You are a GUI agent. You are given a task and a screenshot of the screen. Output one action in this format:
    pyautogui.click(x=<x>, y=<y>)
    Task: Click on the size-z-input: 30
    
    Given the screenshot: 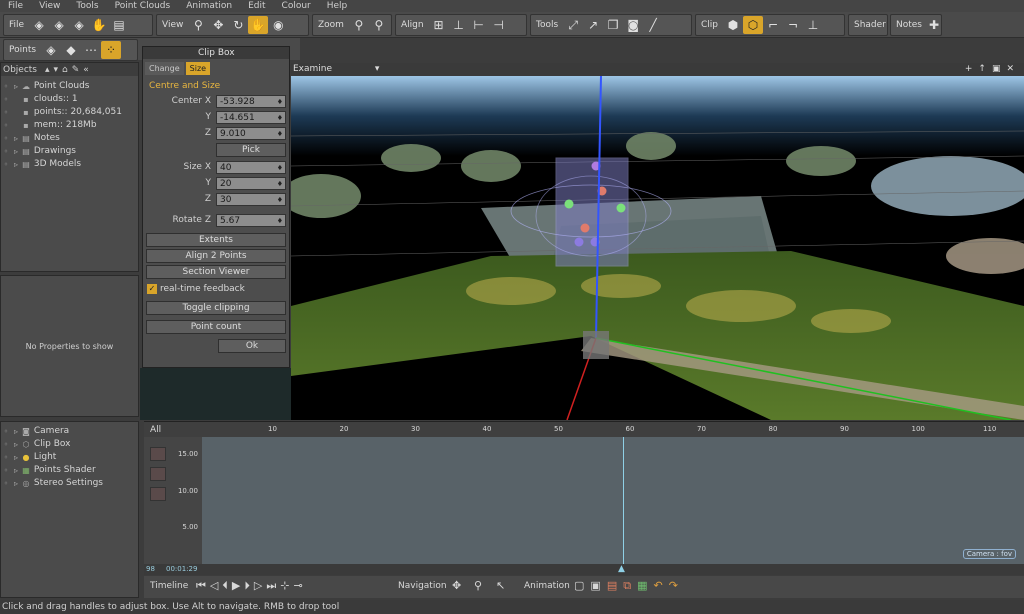 What is the action you would take?
    pyautogui.click(x=251, y=199)
    